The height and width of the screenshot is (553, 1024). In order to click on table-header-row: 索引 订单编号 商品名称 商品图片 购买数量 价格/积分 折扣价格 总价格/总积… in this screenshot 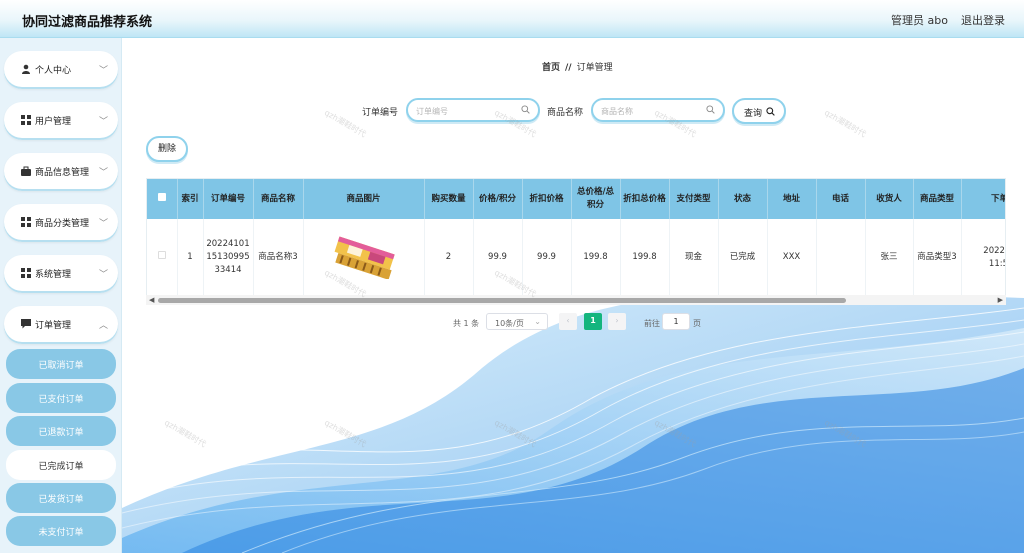, I will do `click(576, 199)`.